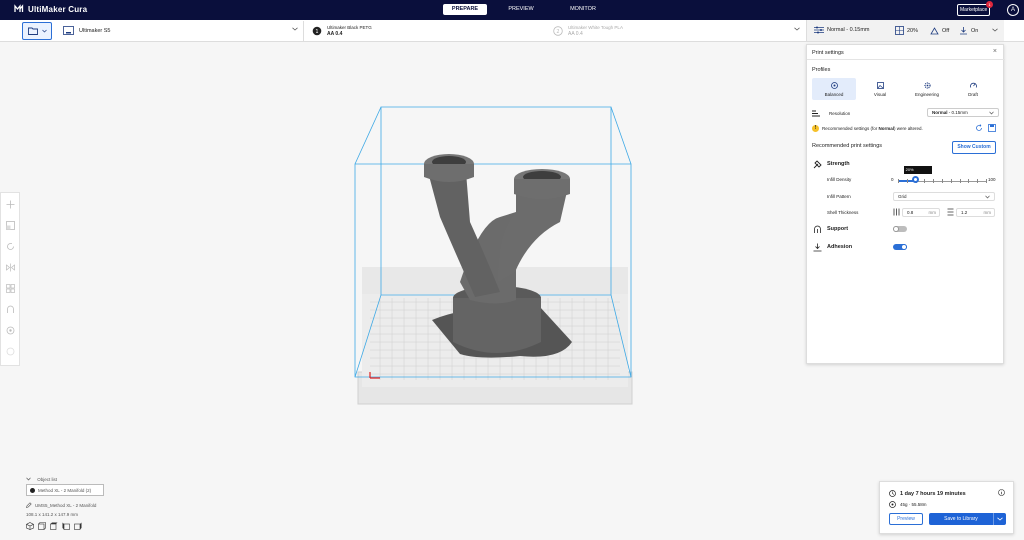  I want to click on mirror-tool, so click(10, 267).